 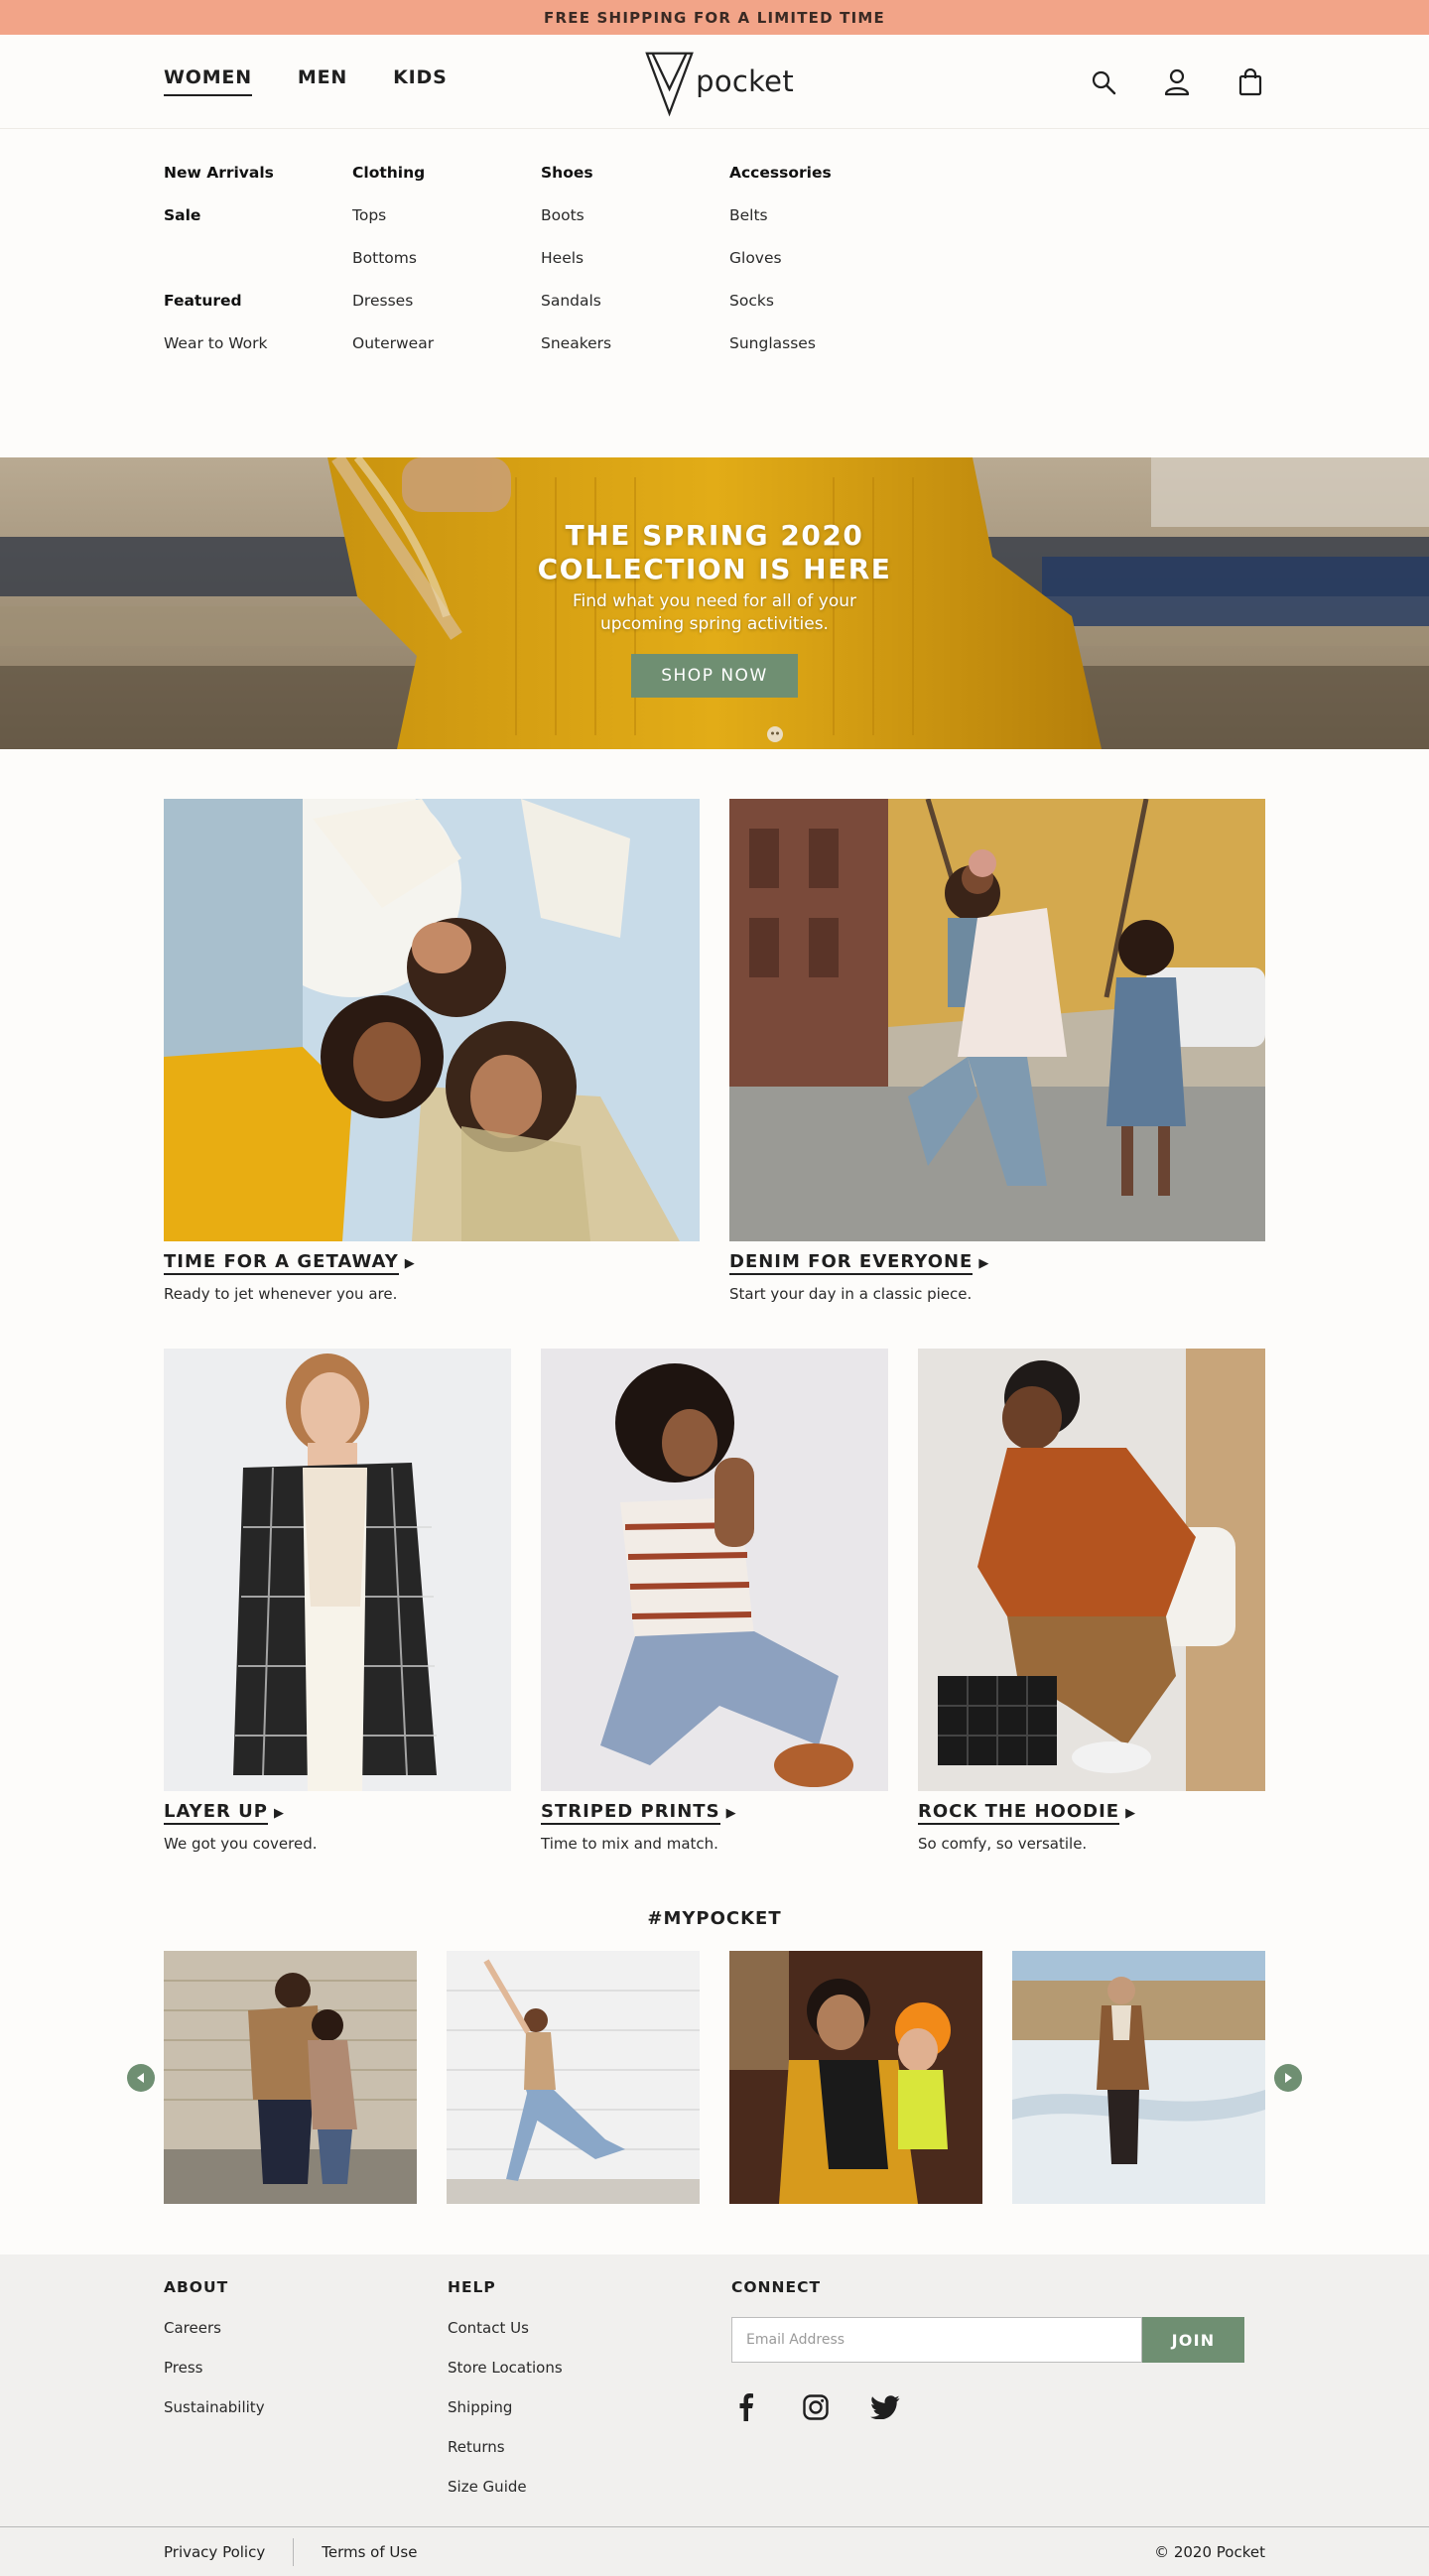 I want to click on feature-subtitle-denim: Start your day in a classic piece., so click(x=851, y=1294).